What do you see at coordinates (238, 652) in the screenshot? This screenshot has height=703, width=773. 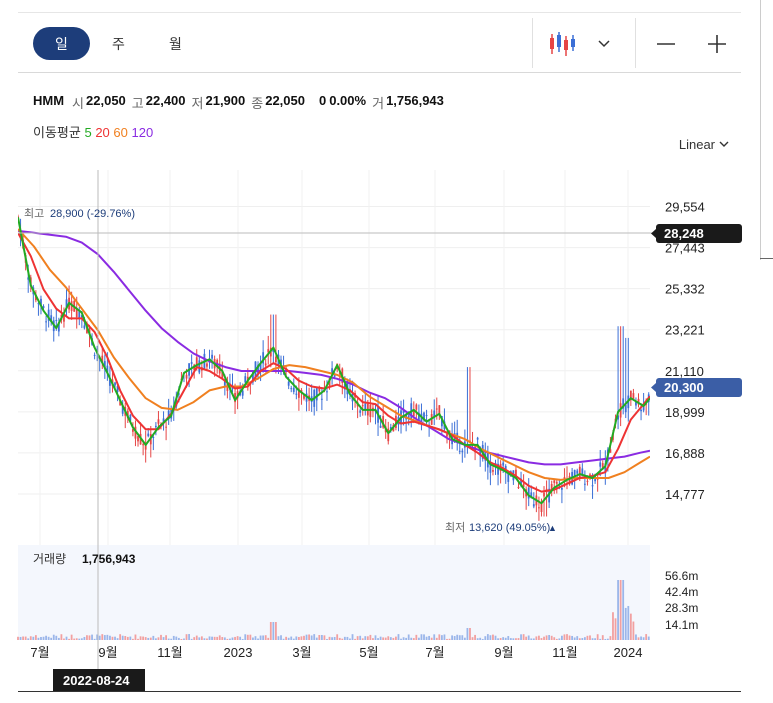 I see `time-tick-label: 2023` at bounding box center [238, 652].